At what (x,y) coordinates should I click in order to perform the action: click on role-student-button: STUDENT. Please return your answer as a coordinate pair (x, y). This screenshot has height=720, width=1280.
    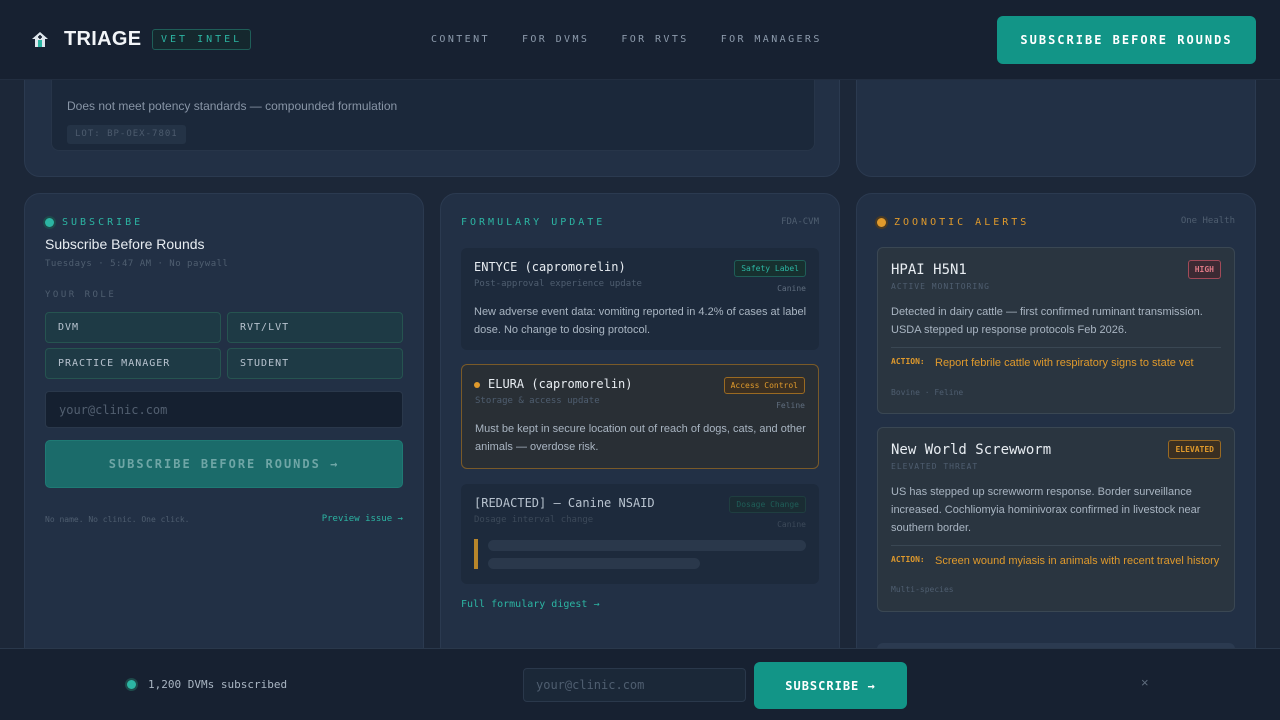
    Looking at the image, I should click on (315, 363).